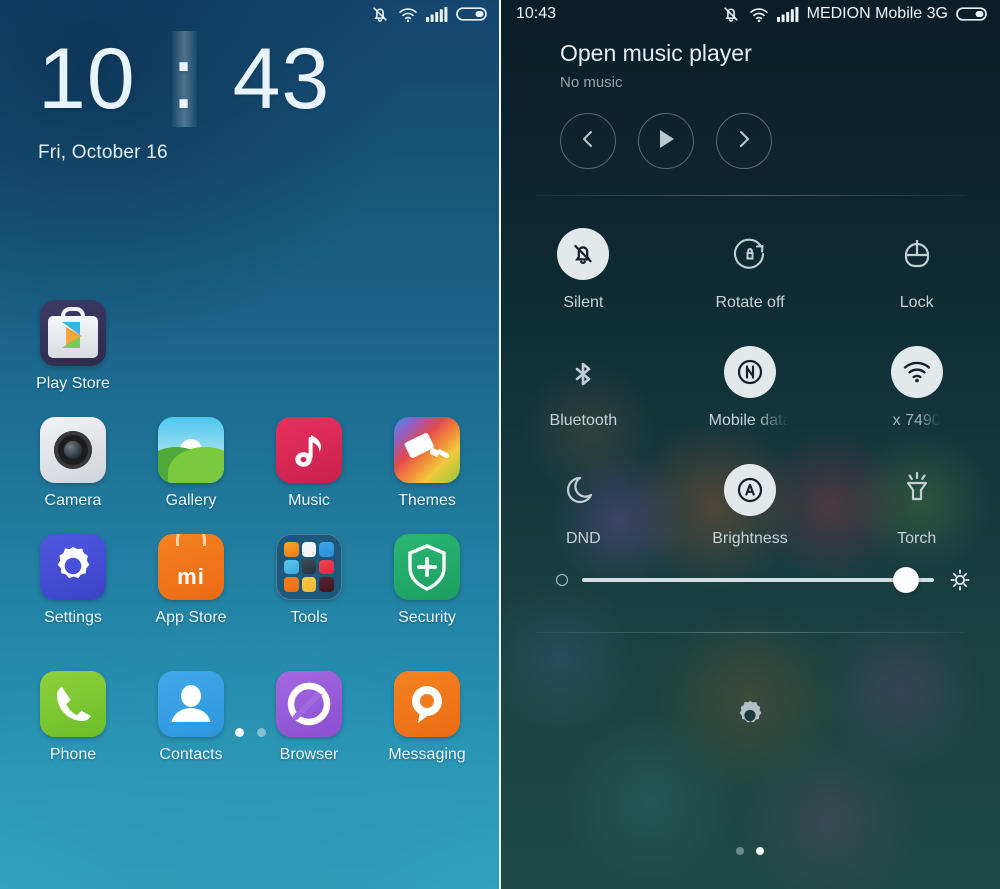 Image resolution: width=1000 pixels, height=889 pixels. I want to click on app-label: Phone, so click(73, 754).